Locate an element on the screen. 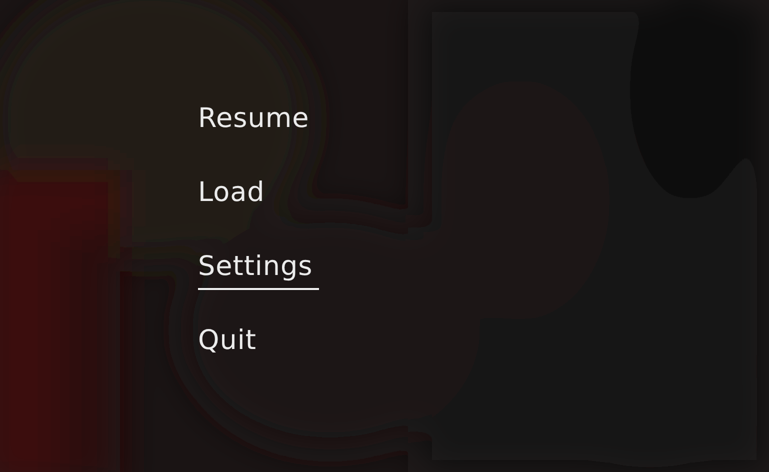 Image resolution: width=769 pixels, height=472 pixels. menu-item: Settings is located at coordinates (258, 270).